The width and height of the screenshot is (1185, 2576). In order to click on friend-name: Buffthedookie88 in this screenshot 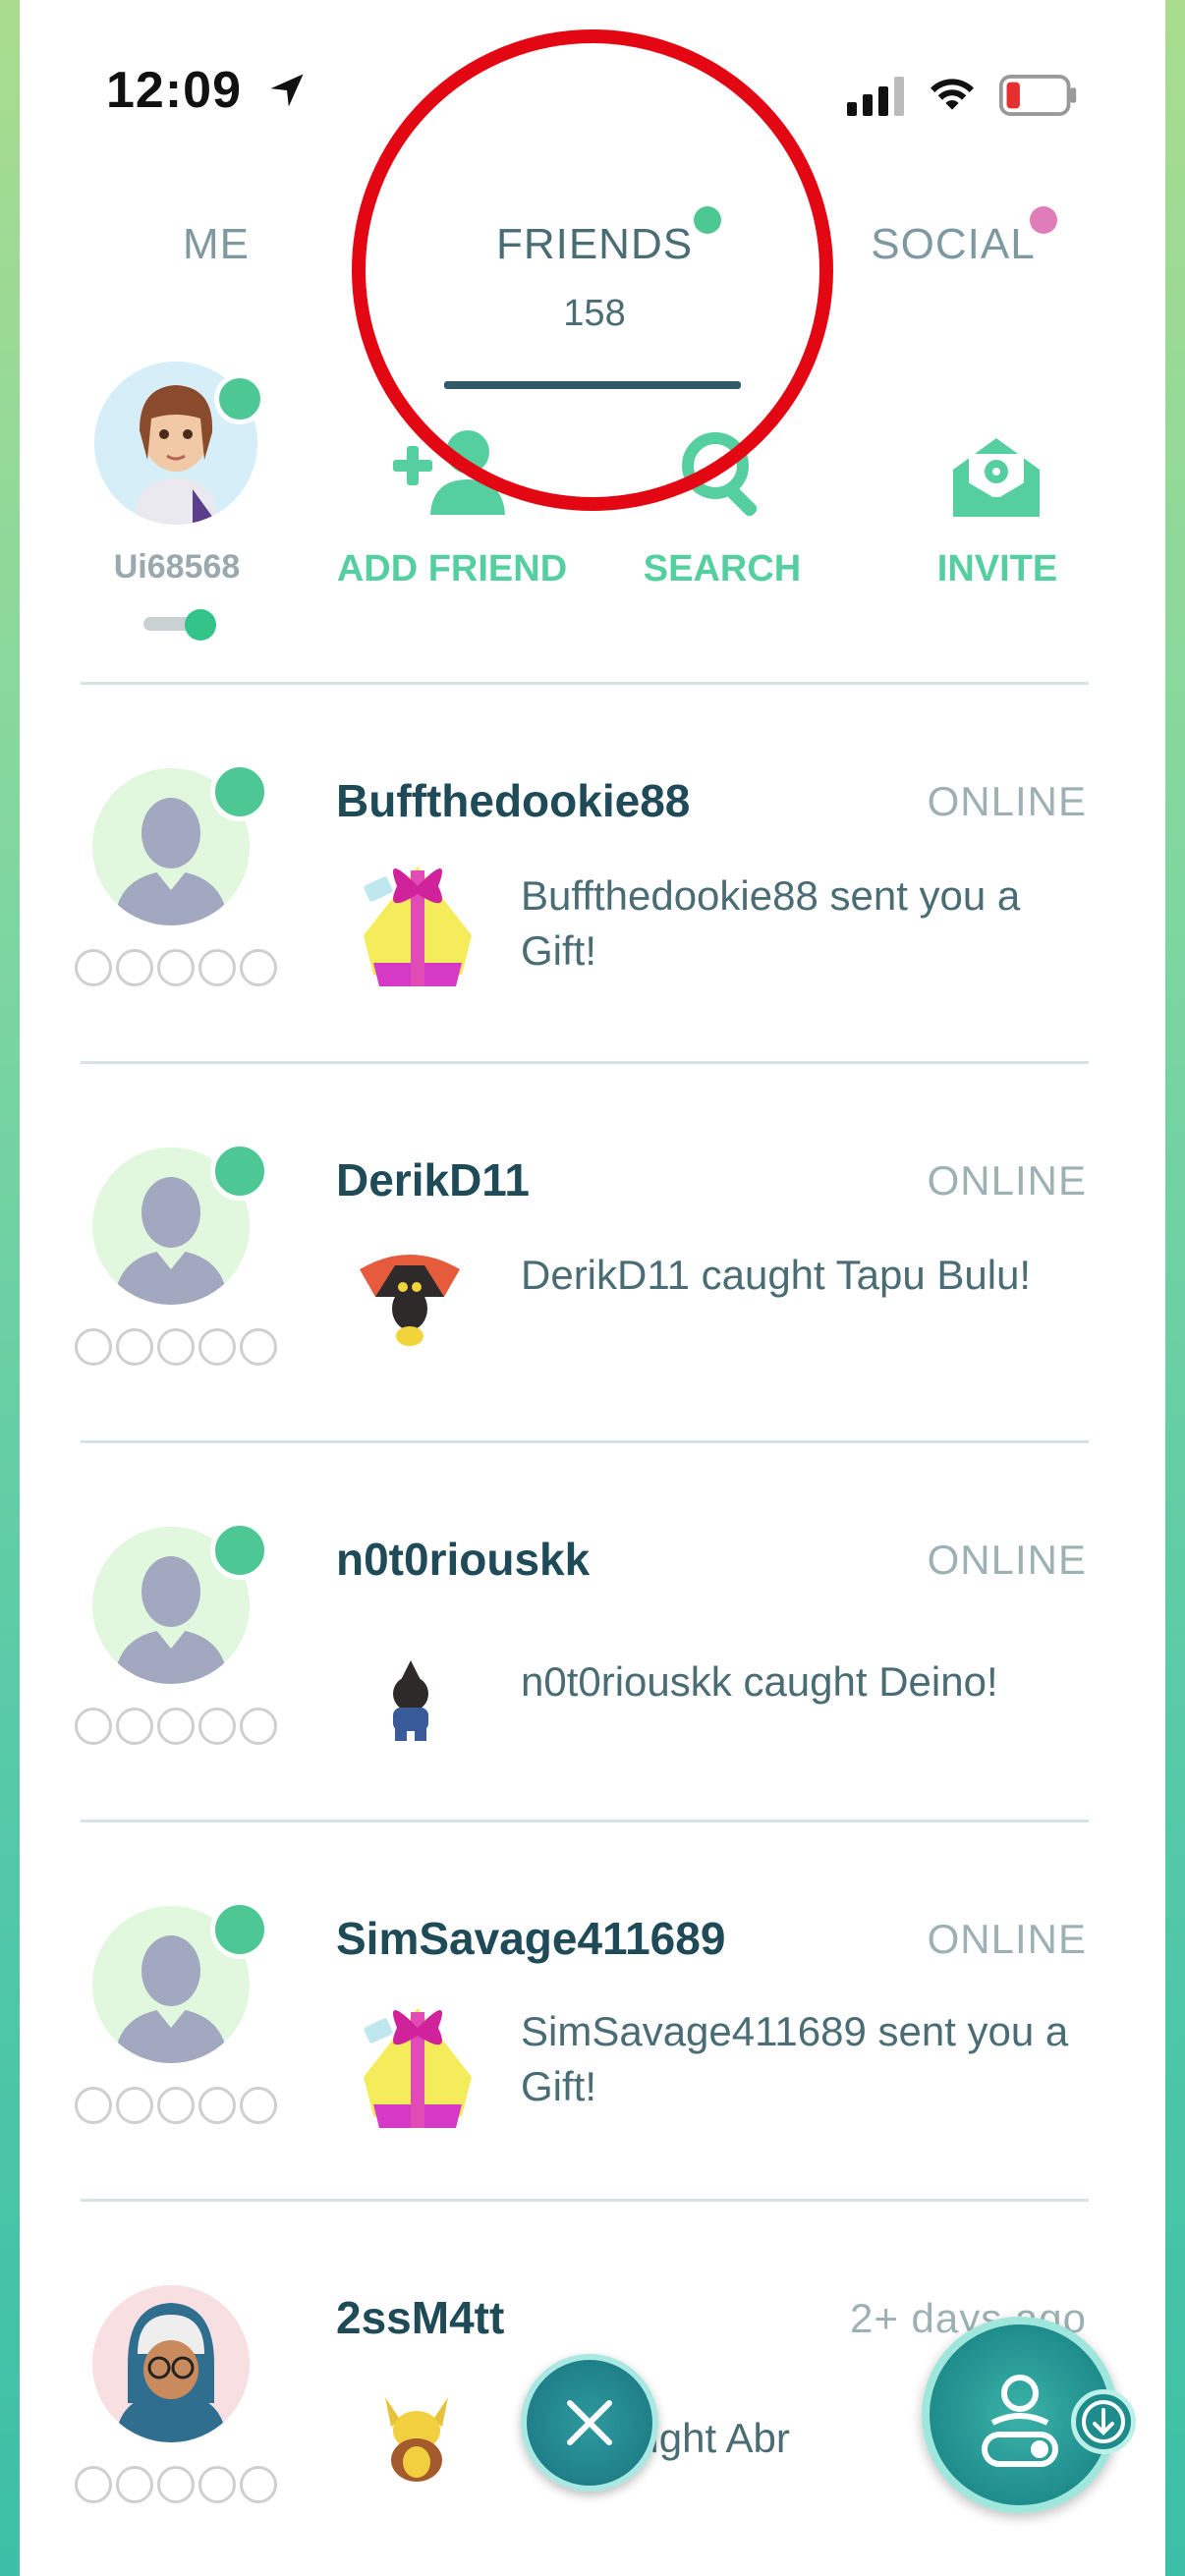, I will do `click(513, 800)`.